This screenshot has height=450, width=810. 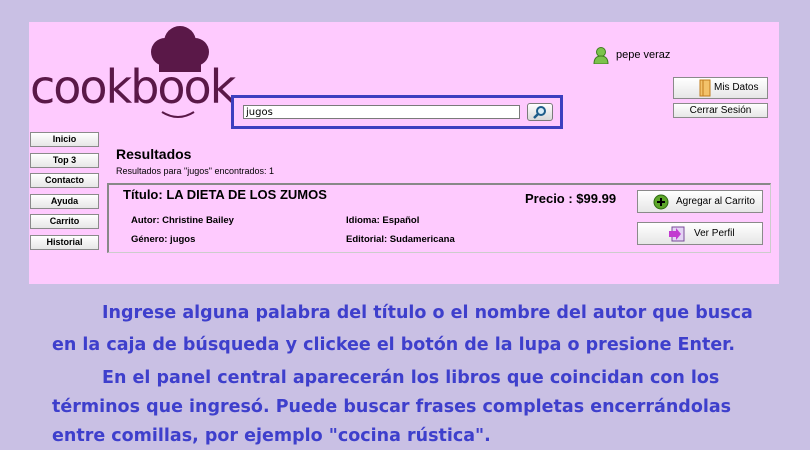 What do you see at coordinates (178, 114) in the screenshot?
I see `logo-smile` at bounding box center [178, 114].